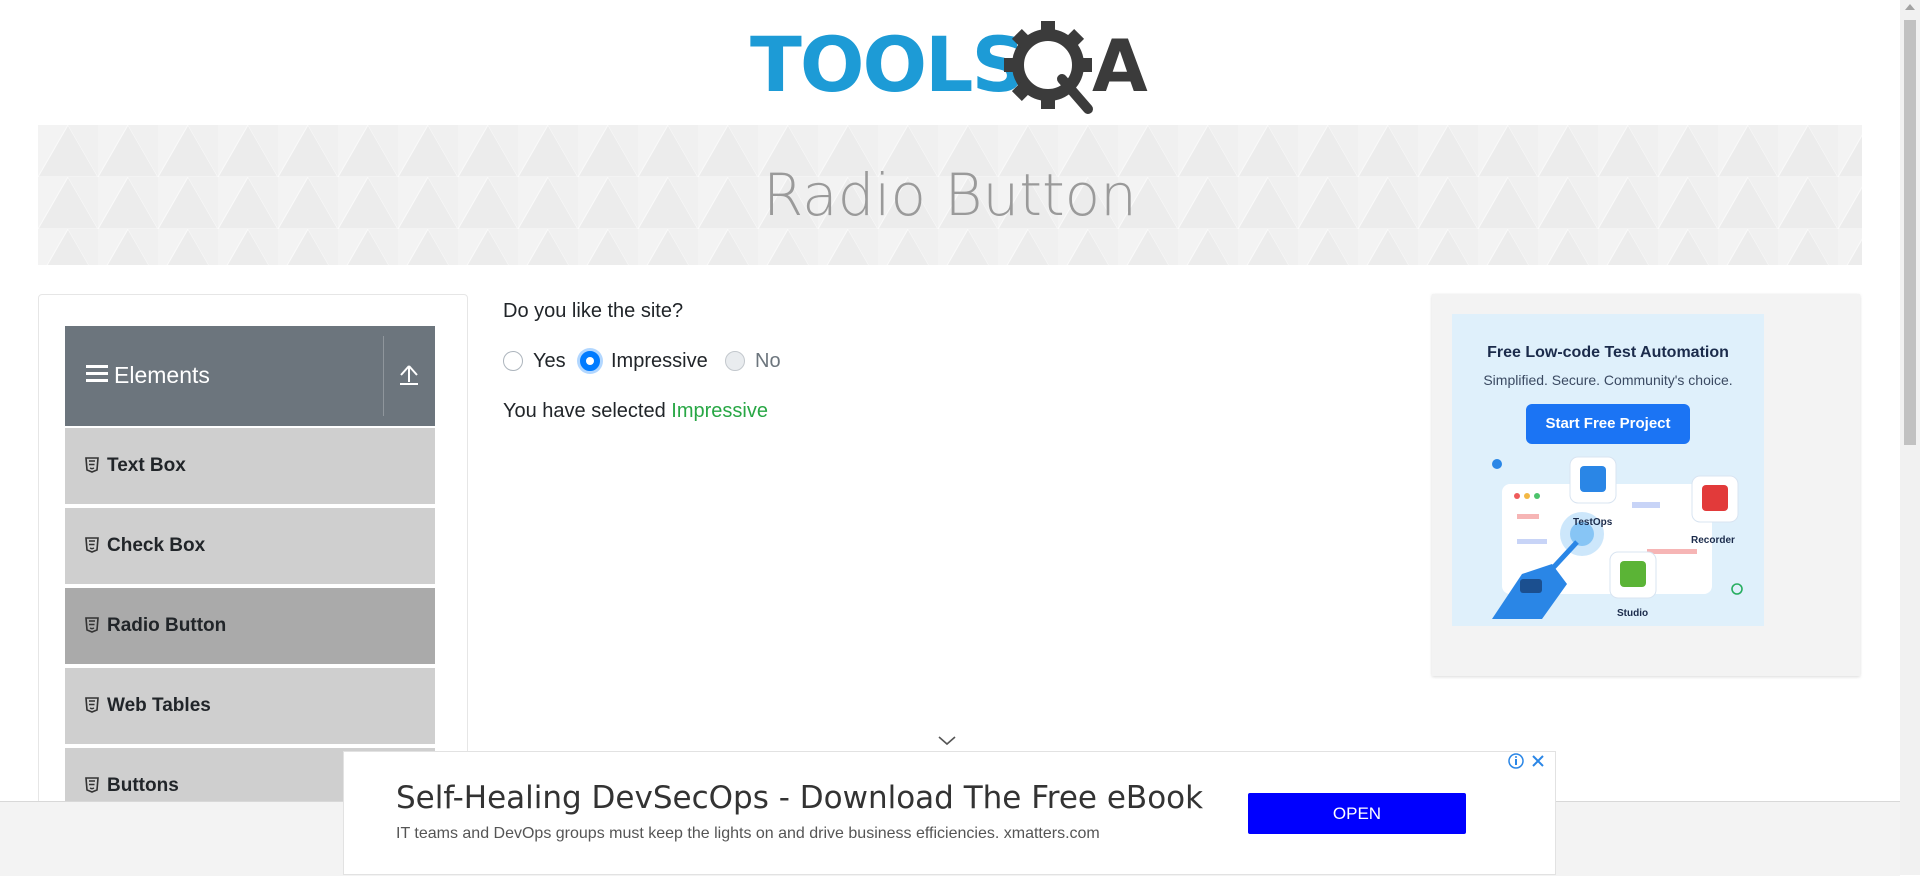  Describe the element at coordinates (250, 465) in the screenshot. I see `sidebar-item-text-box: Text Box` at that location.